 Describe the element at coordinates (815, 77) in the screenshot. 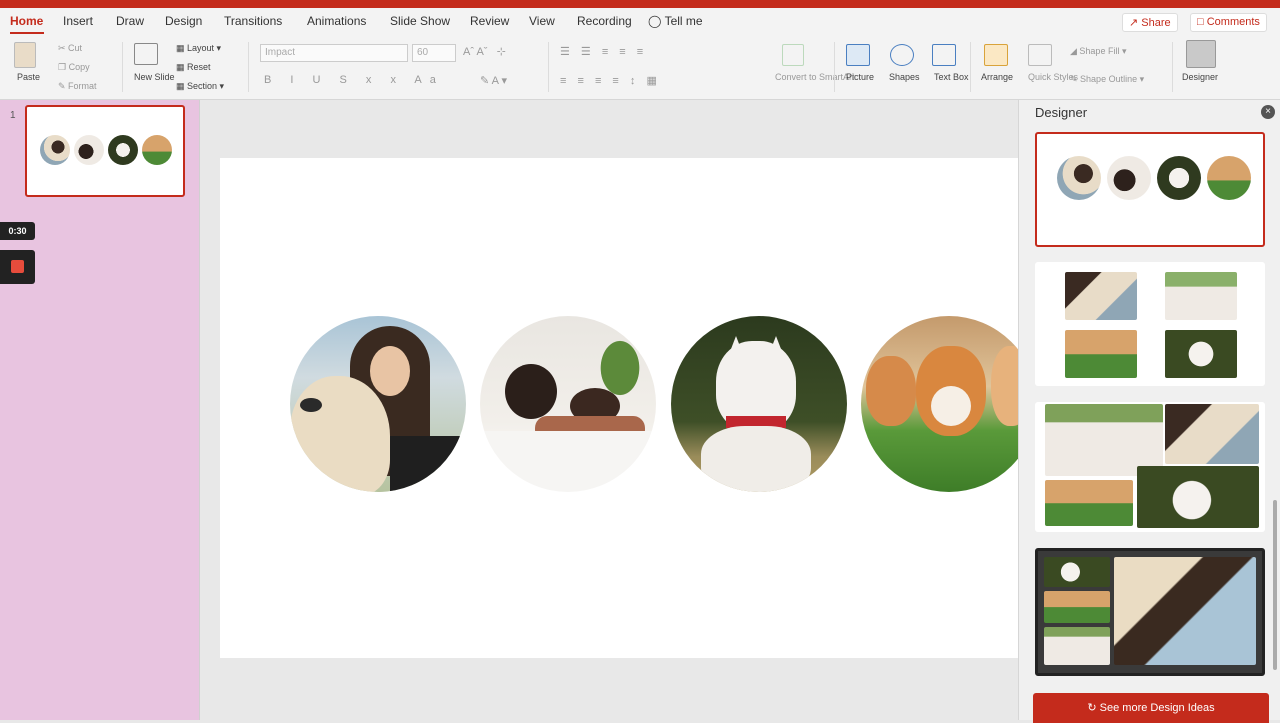

I see `convert-smartart-label: Convert to SmartArt` at that location.